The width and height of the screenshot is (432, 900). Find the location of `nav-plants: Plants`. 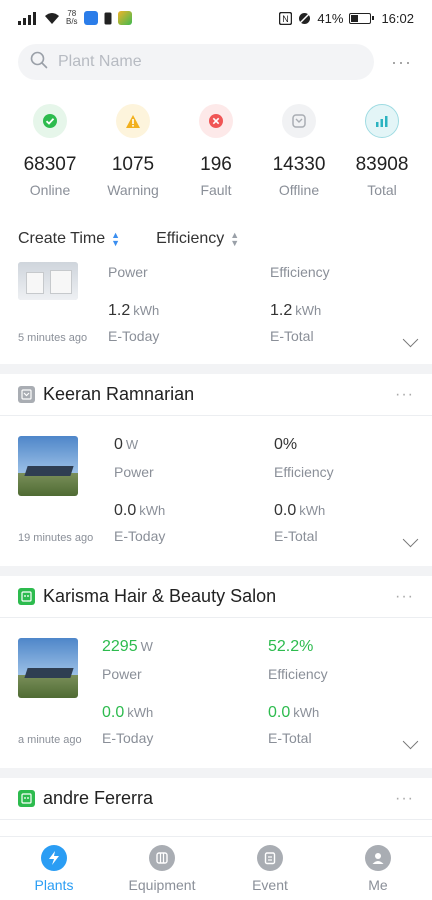

nav-plants: Plants is located at coordinates (54, 868).